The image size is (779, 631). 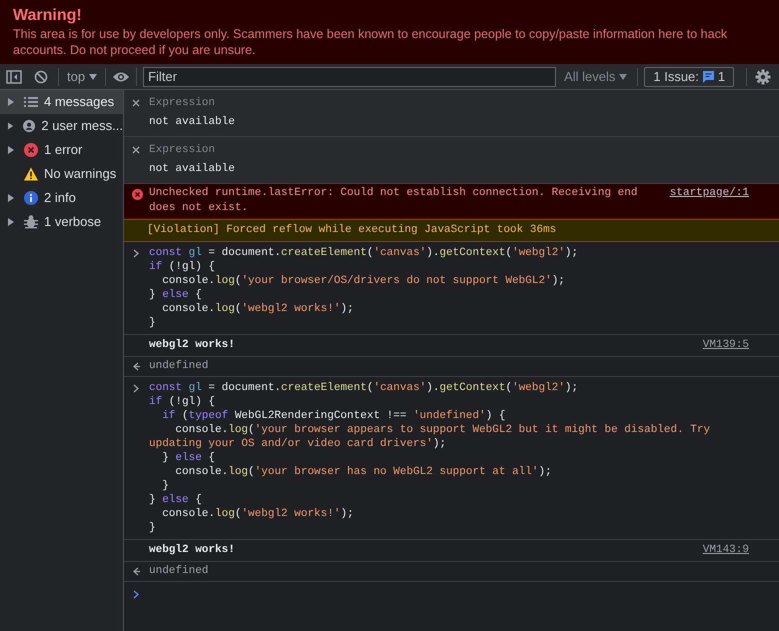 I want to click on clear-console-button, so click(x=41, y=77).